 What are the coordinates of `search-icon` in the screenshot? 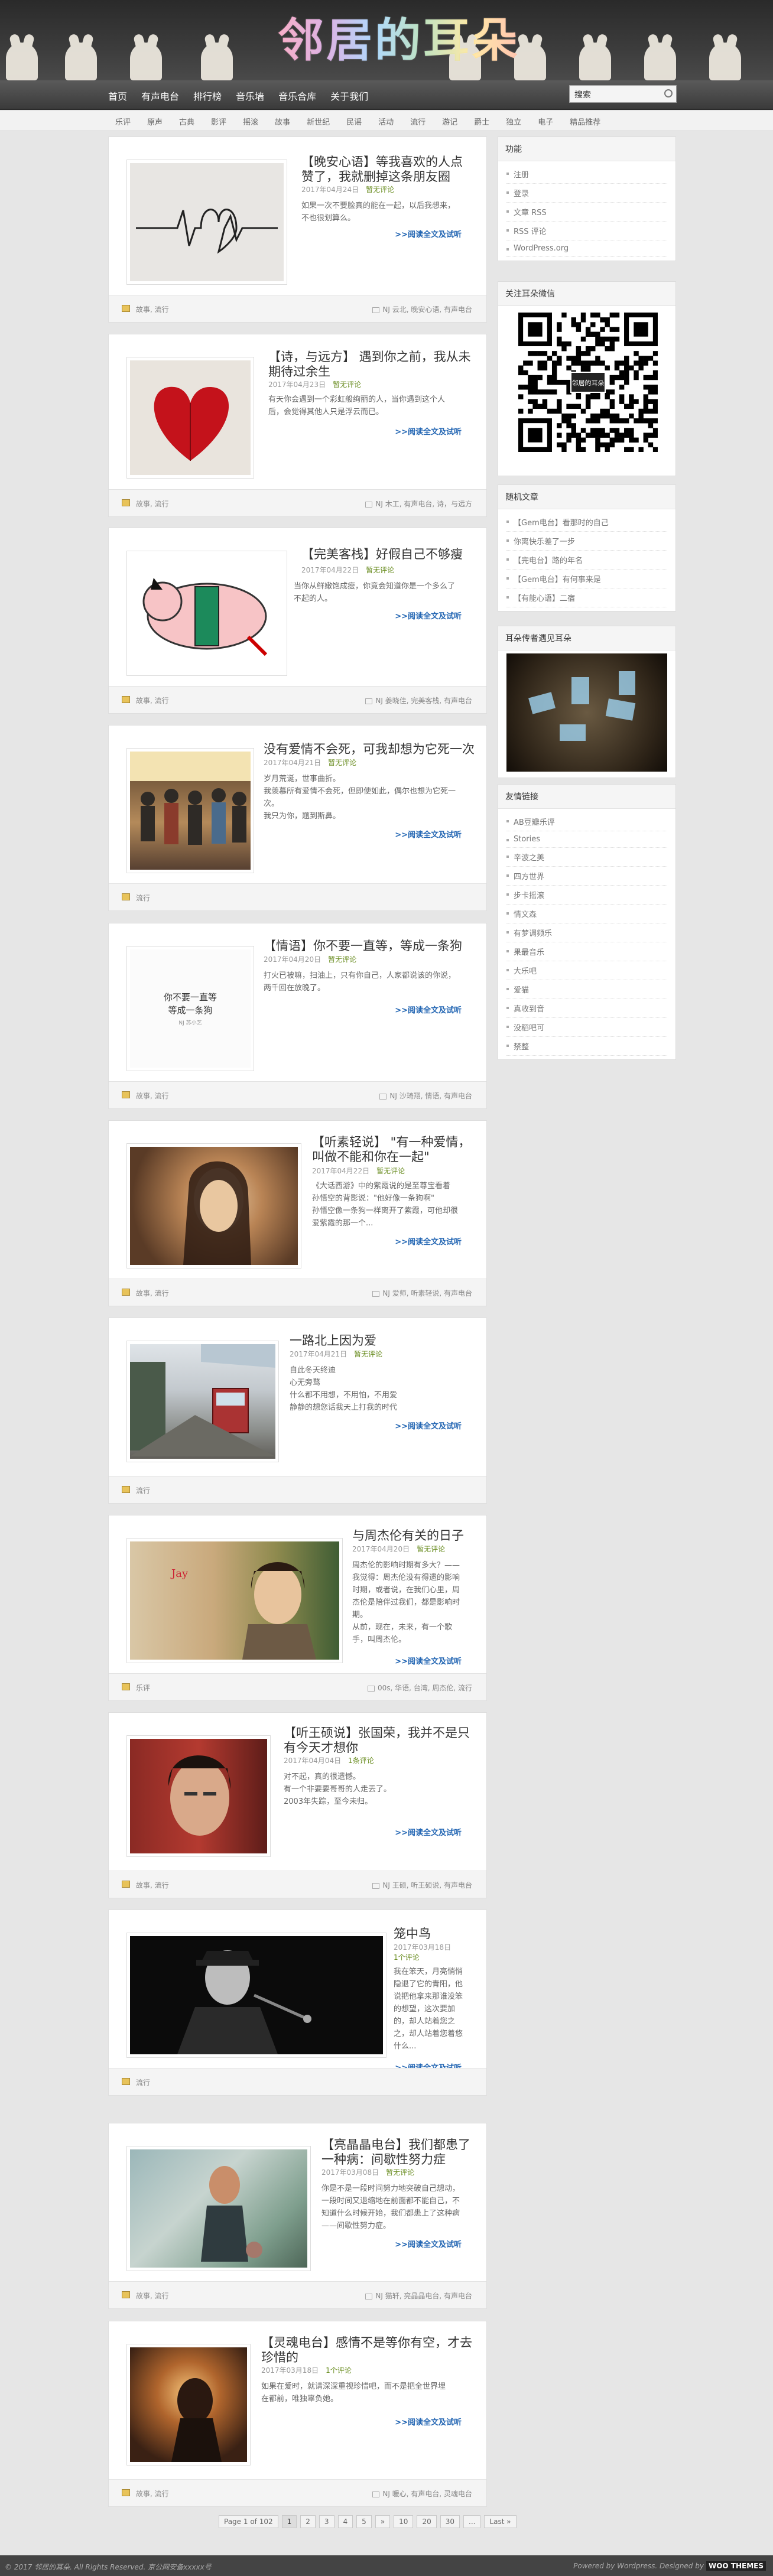 It's located at (668, 93).